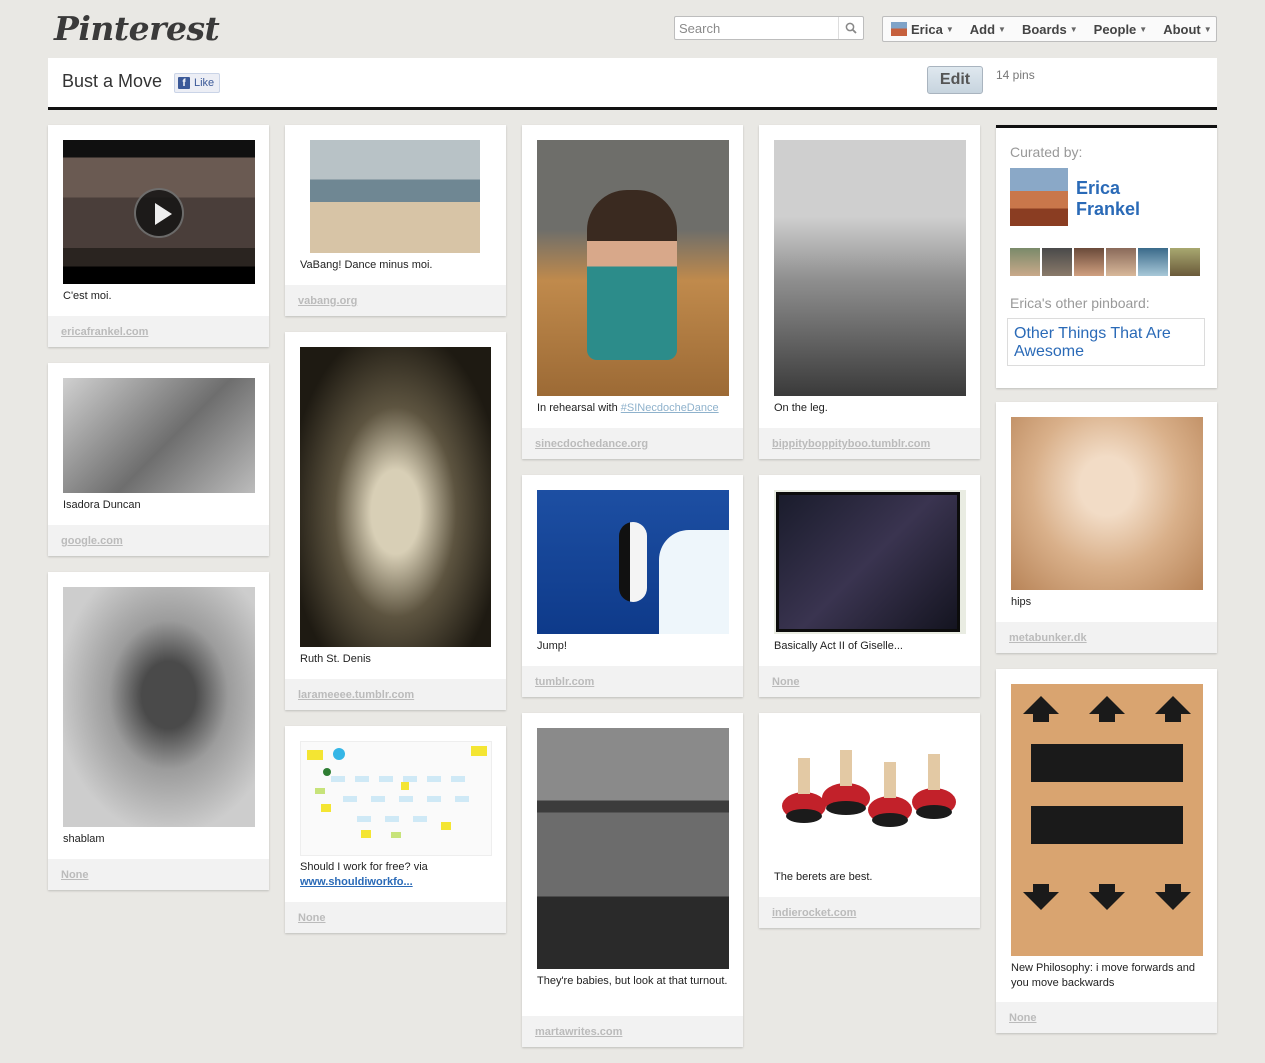  Describe the element at coordinates (578, 1032) in the screenshot. I see `pin-source-link: martawrites.com` at that location.